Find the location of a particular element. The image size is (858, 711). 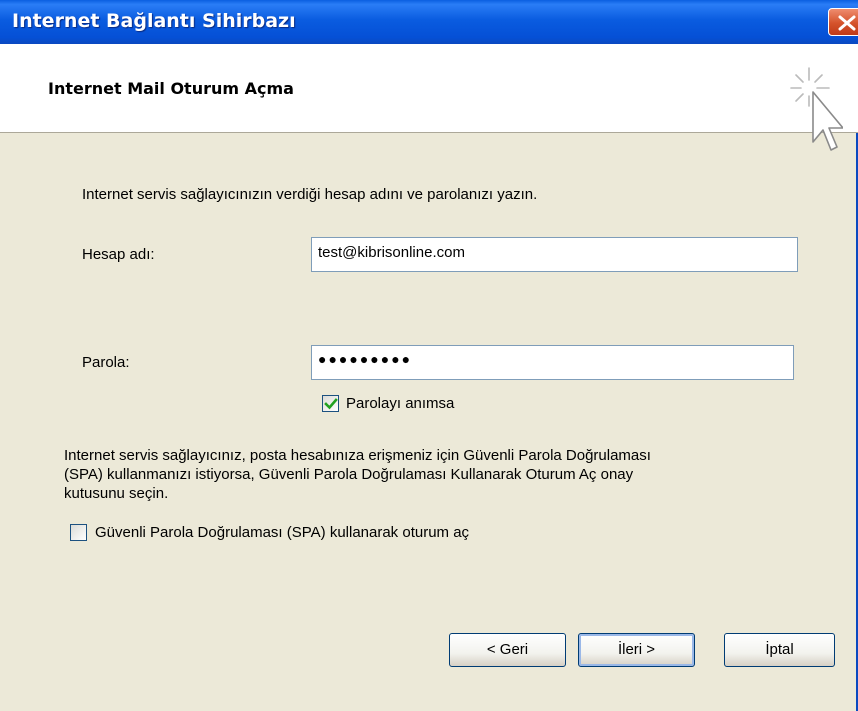

checkmark-icon is located at coordinates (331, 404).